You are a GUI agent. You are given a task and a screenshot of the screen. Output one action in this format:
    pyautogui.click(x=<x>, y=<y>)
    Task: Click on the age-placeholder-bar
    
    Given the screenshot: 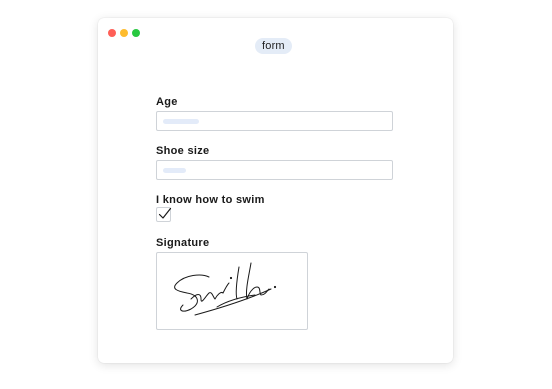 What is the action you would take?
    pyautogui.click(x=181, y=121)
    